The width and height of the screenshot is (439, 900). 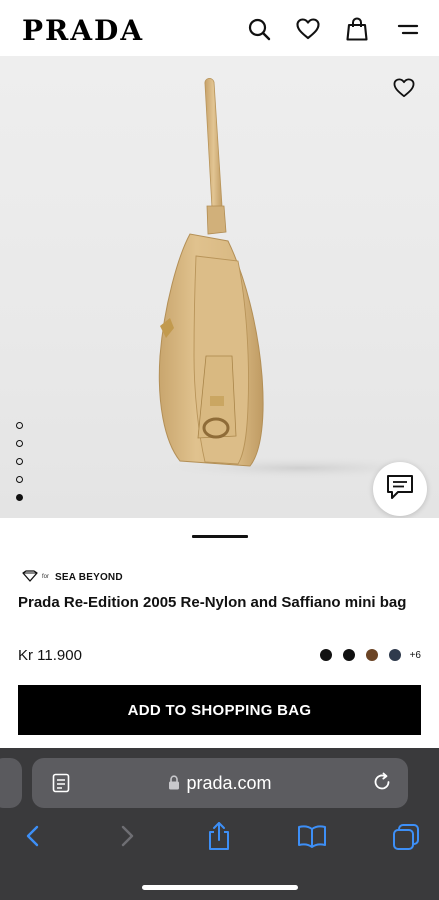 I want to click on badge-brand-text: SEA BEYOND, so click(x=89, y=577).